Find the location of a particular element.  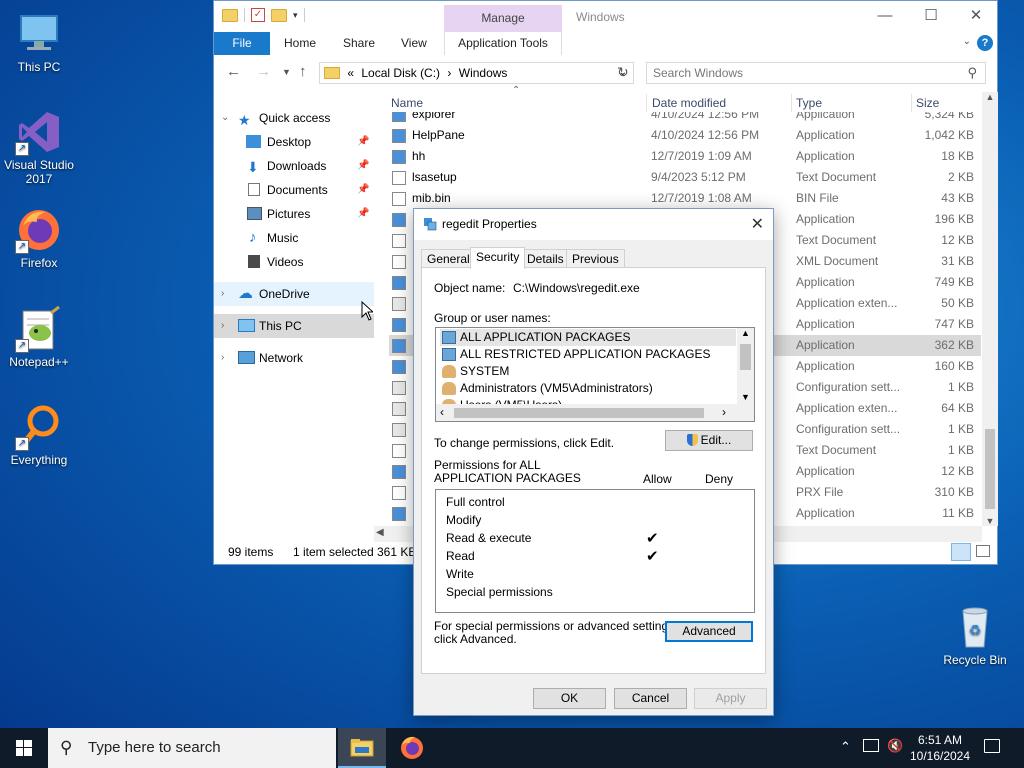

show-hidden-icons-icon: ⌃ is located at coordinates (845, 747).